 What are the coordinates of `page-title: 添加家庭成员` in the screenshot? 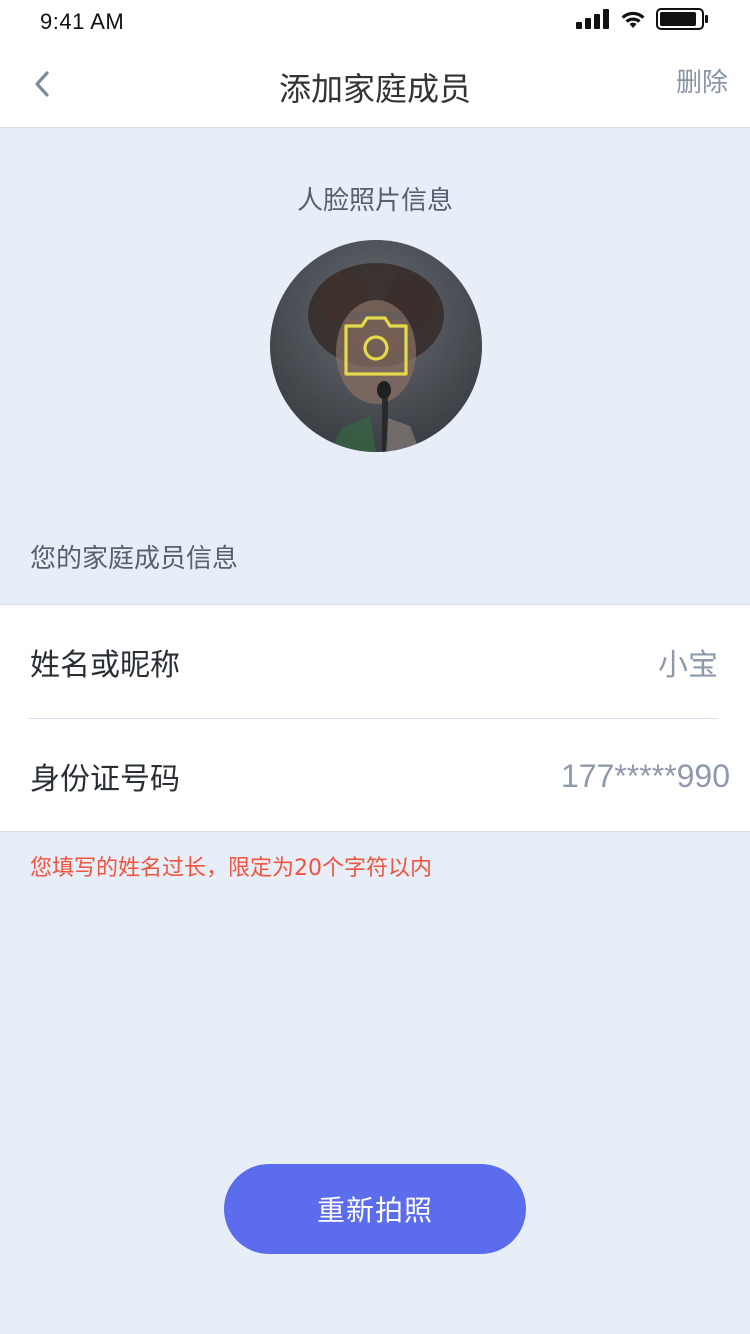 It's located at (374, 89).